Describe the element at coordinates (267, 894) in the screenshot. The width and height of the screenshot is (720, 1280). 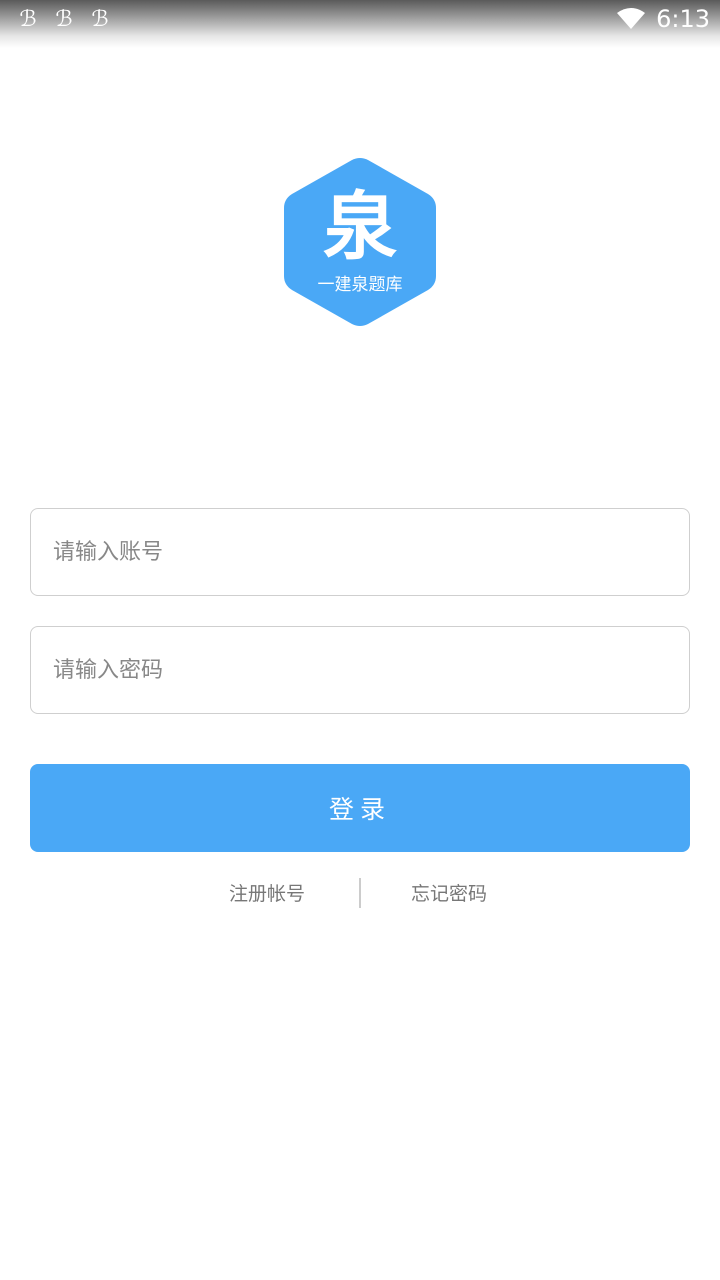
I see `register-link: 注册帐号` at that location.